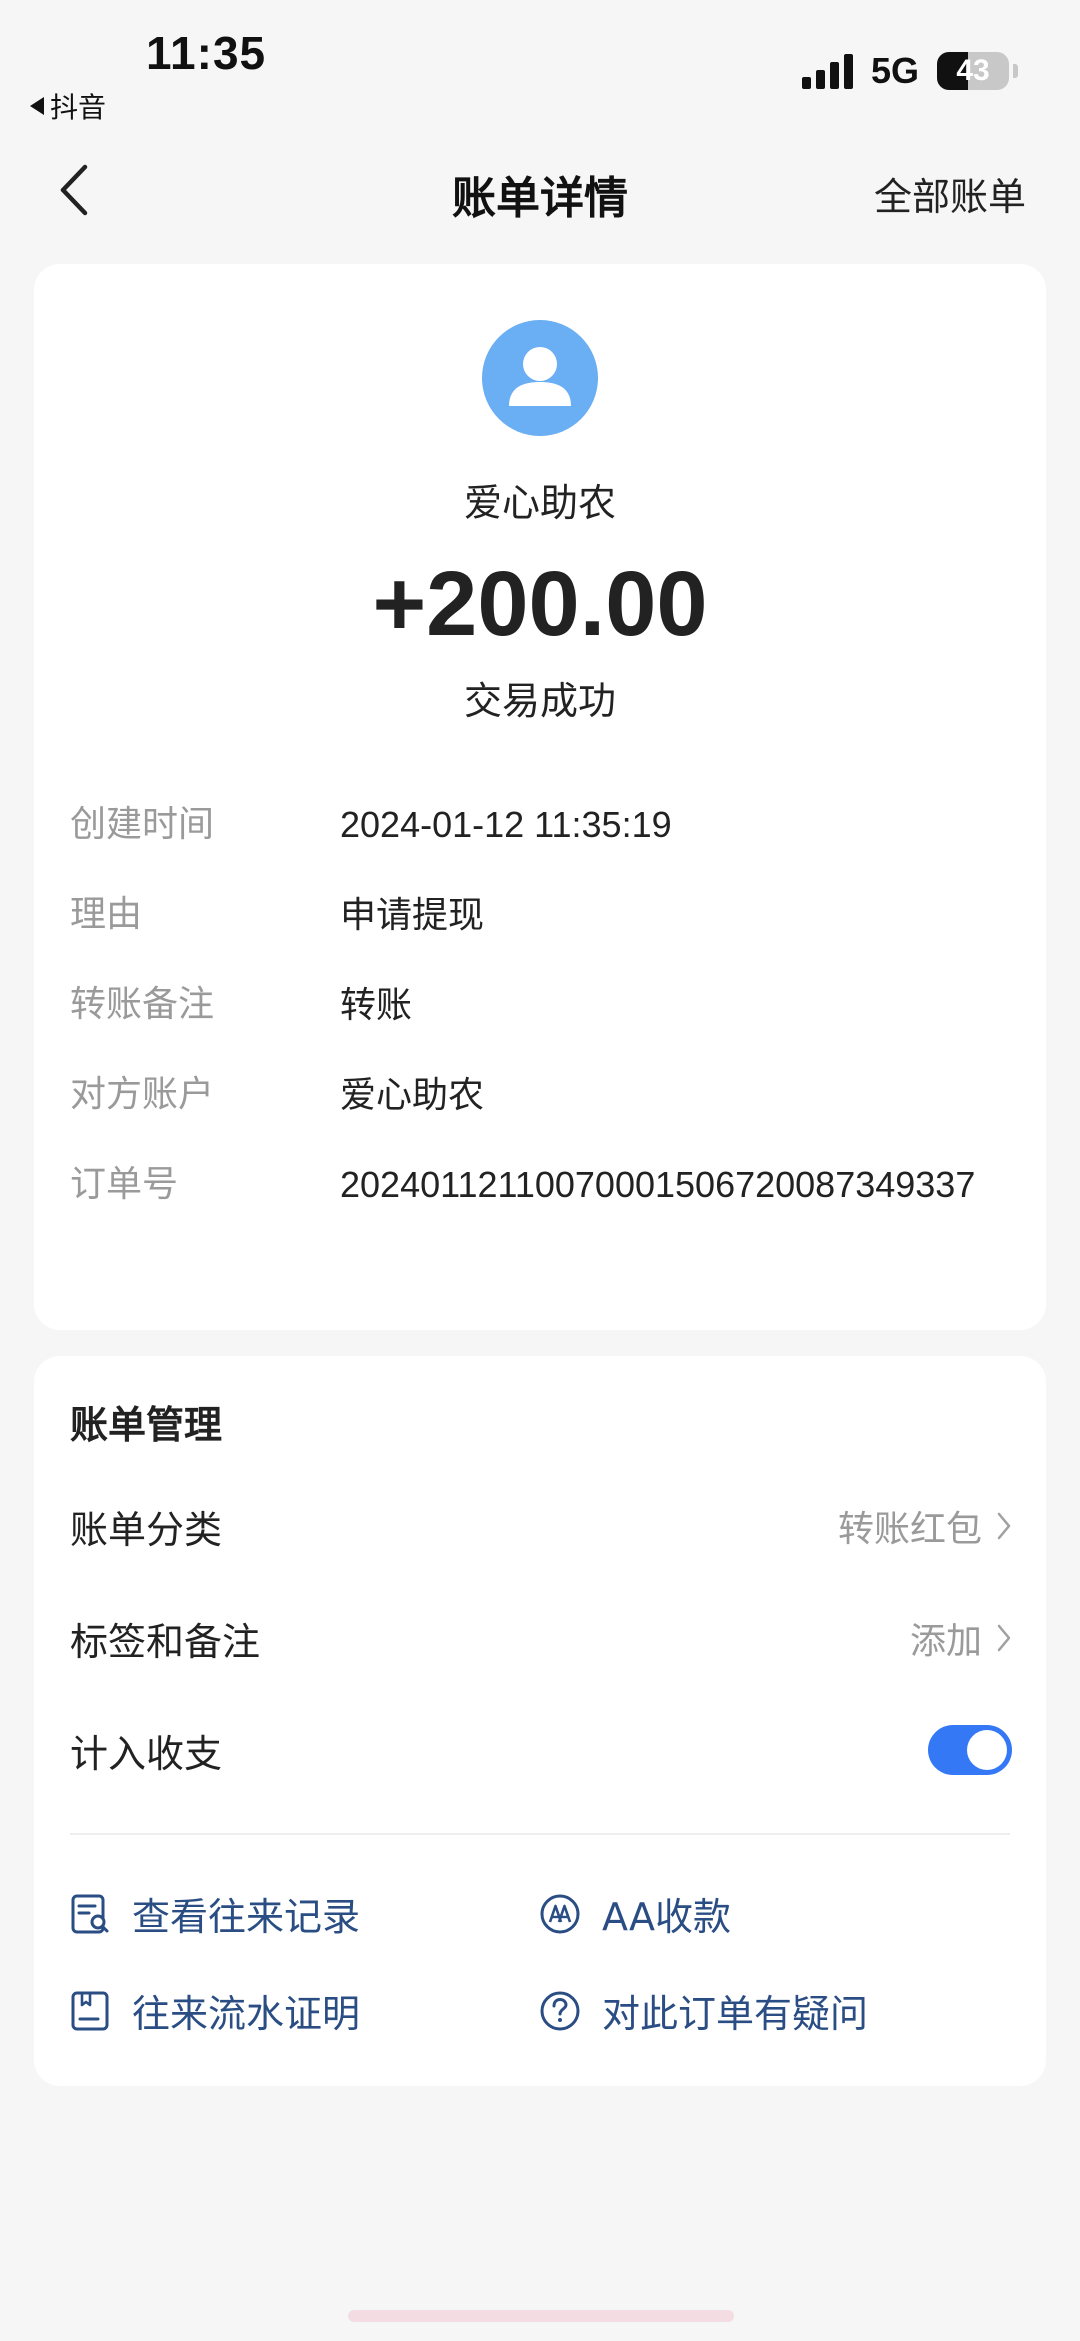  Describe the element at coordinates (541, 2316) in the screenshot. I see `home-indicator` at that location.